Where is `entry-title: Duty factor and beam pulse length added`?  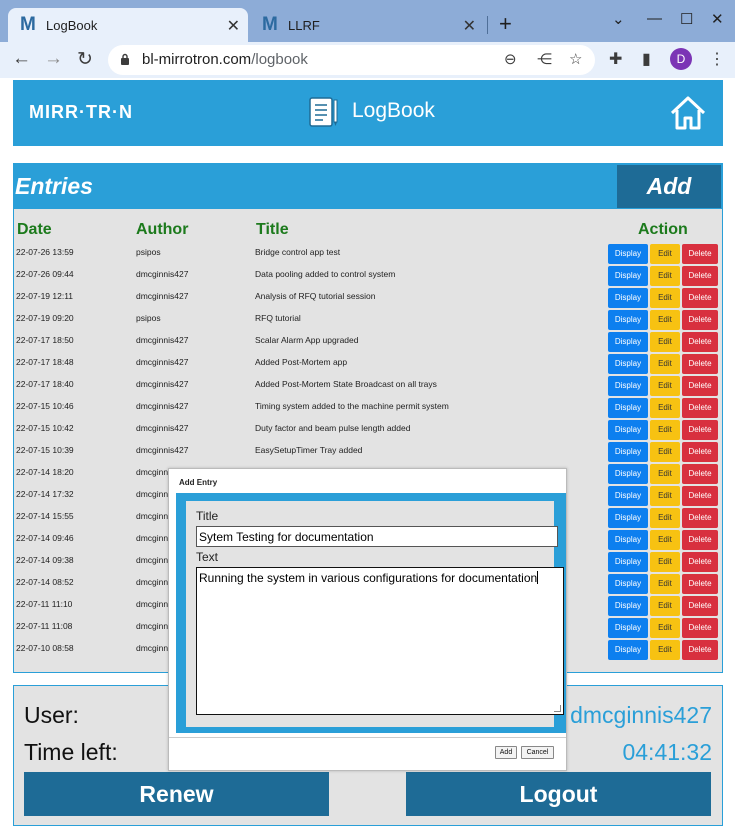 entry-title: Duty factor and beam pulse length added is located at coordinates (333, 428).